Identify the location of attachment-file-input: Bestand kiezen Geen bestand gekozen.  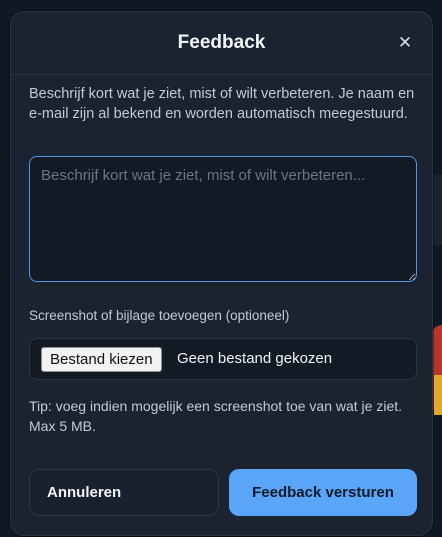
(223, 359).